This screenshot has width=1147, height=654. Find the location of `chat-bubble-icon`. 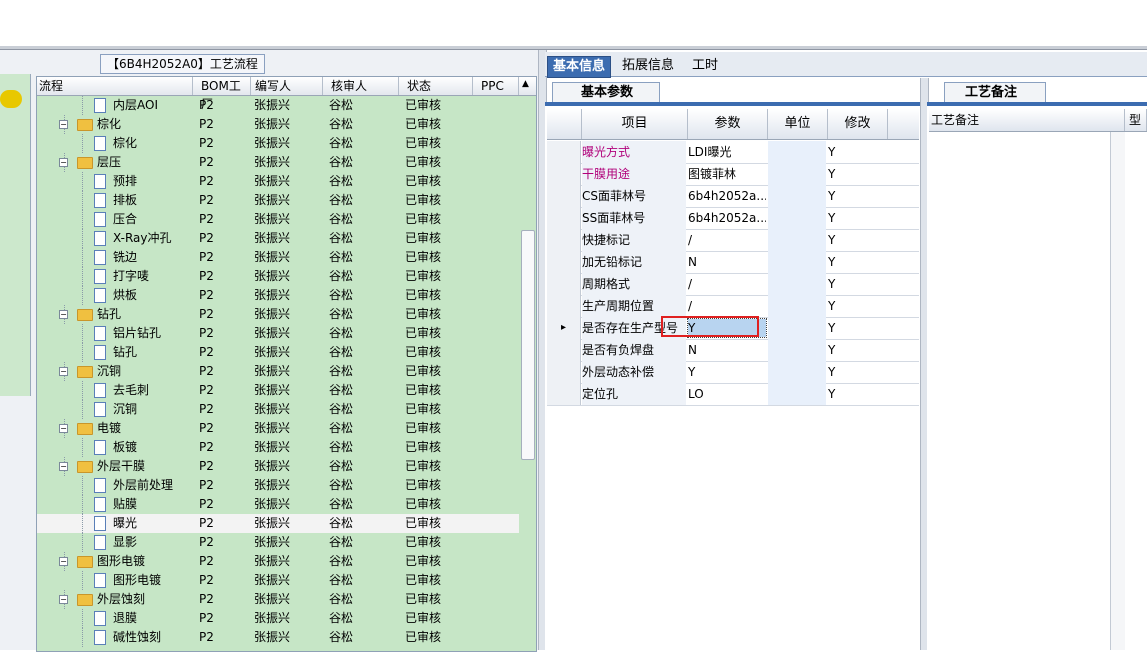

chat-bubble-icon is located at coordinates (11, 99).